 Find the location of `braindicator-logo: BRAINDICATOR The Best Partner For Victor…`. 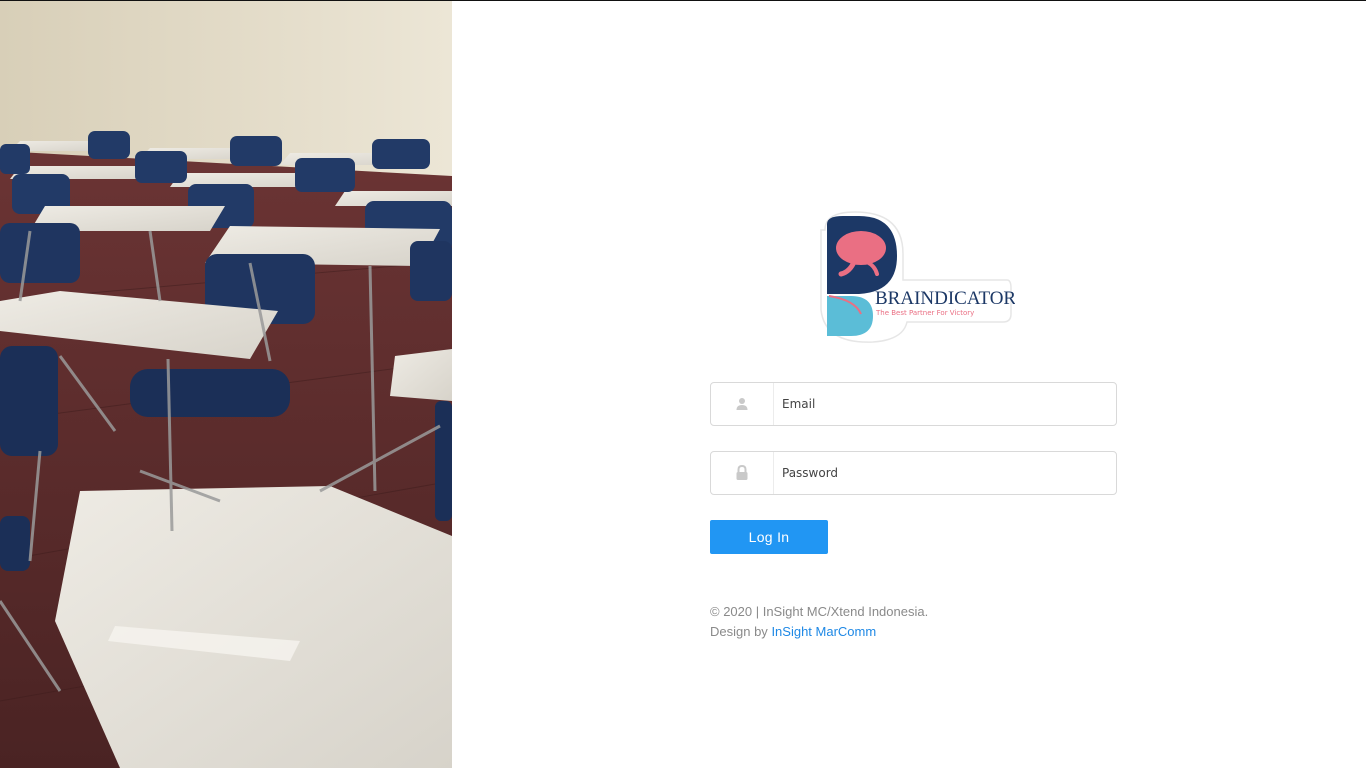

braindicator-logo: BRAINDICATOR The Best Partner For Victor… is located at coordinates (915, 278).